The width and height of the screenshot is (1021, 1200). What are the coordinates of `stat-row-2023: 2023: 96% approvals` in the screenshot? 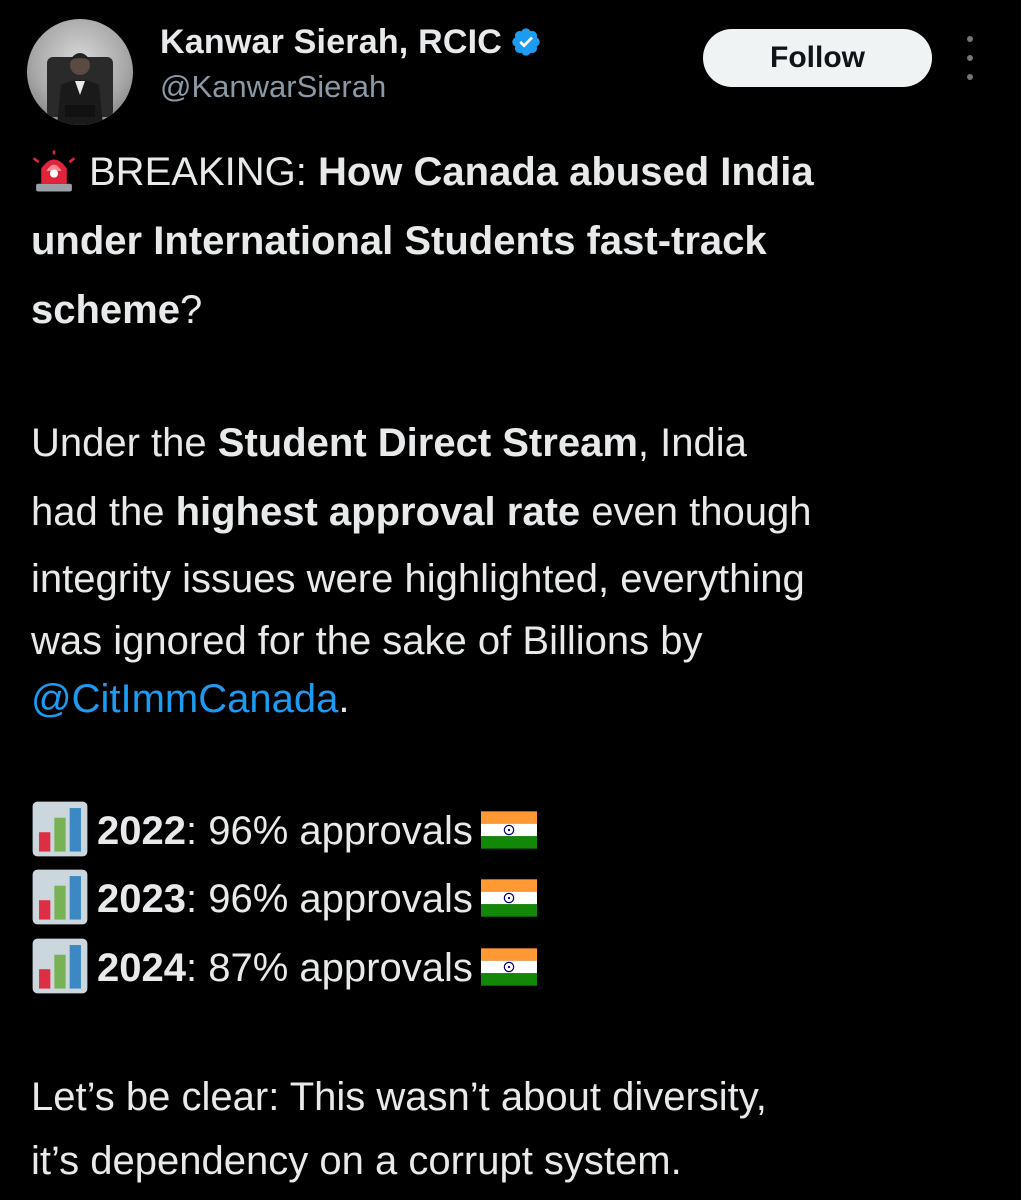 It's located at (284, 898).